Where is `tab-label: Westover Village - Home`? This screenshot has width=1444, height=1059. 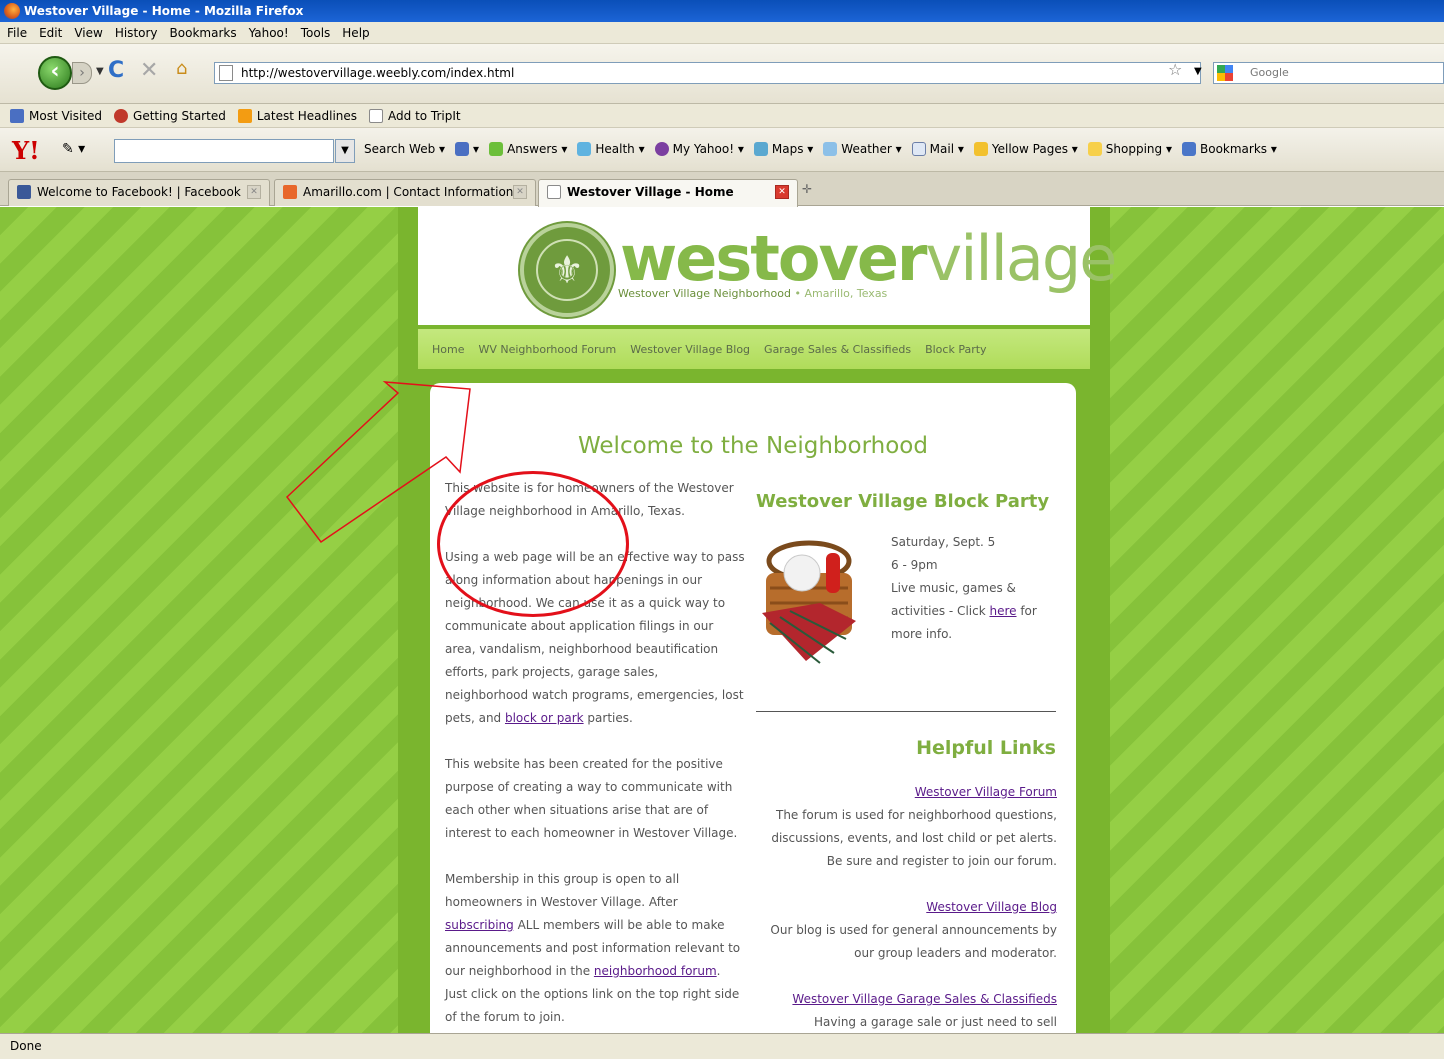 tab-label: Westover Village - Home is located at coordinates (650, 192).